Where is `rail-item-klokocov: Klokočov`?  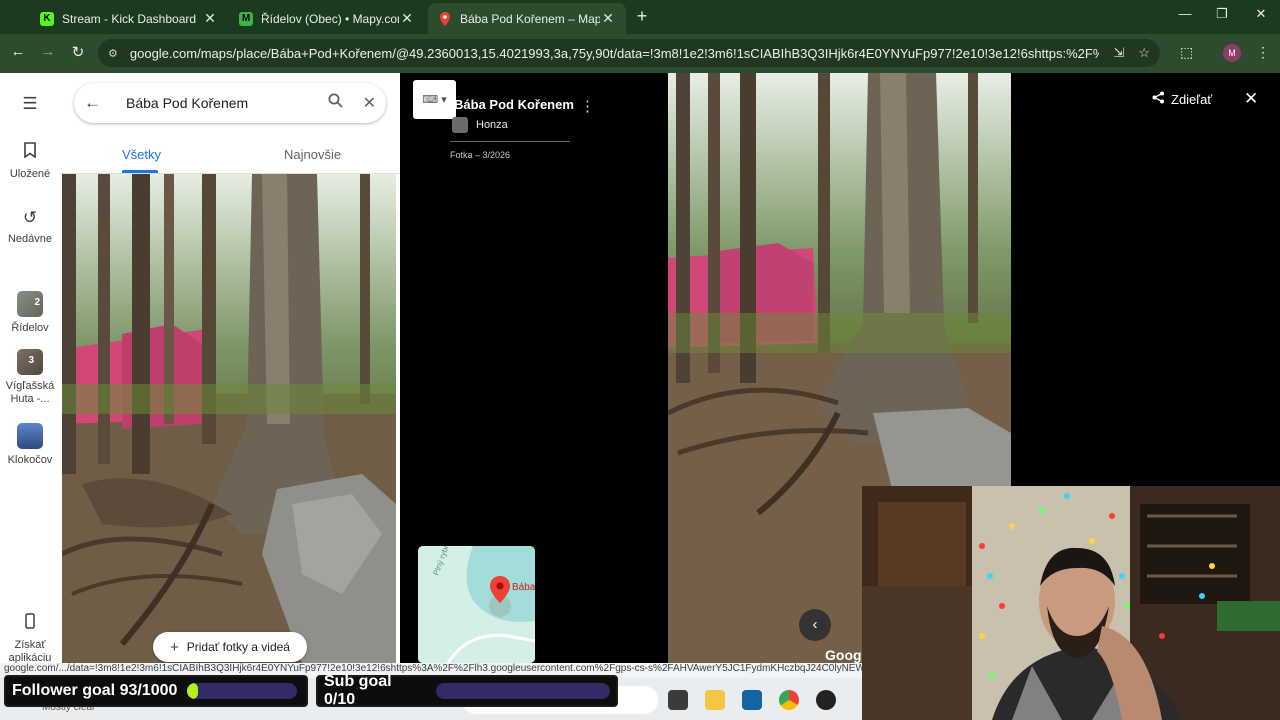 rail-item-klokocov: Klokočov is located at coordinates (30, 444).